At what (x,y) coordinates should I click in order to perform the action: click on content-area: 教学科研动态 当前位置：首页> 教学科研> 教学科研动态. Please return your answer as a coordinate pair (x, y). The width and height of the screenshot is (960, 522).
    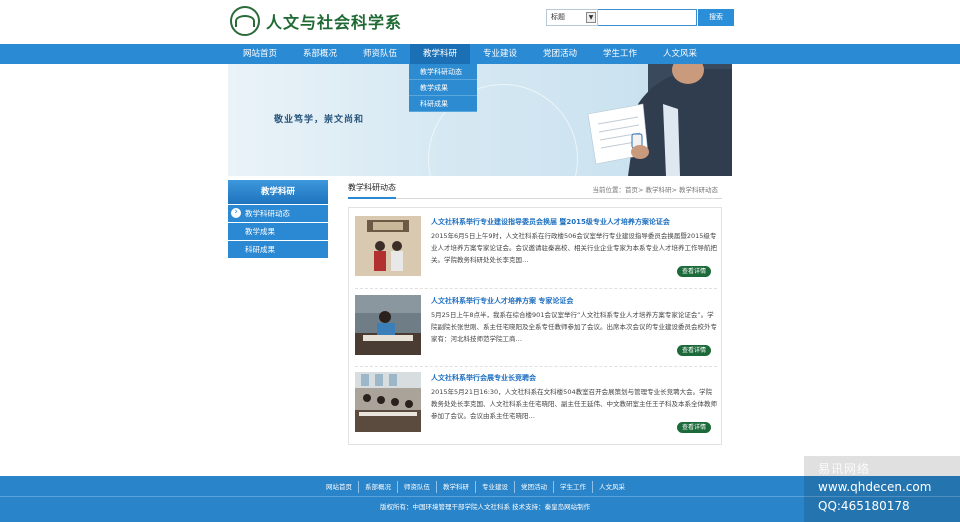
    Looking at the image, I should click on (535, 190).